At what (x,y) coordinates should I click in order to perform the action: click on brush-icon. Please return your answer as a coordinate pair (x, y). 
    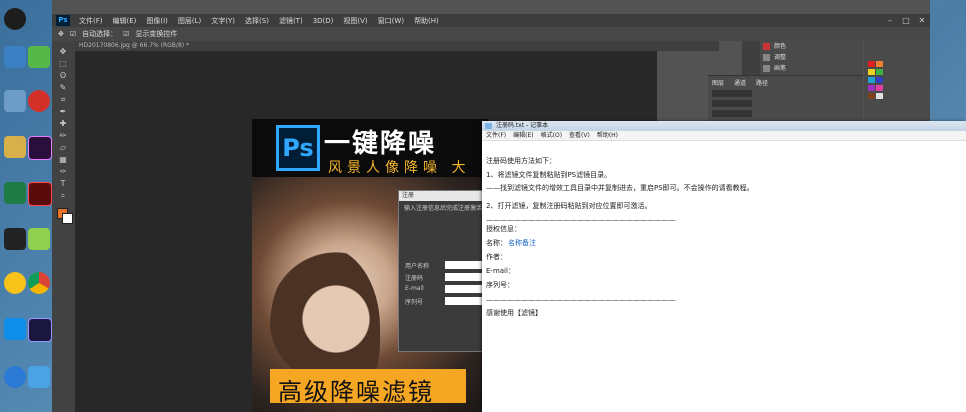
    Looking at the image, I should click on (766, 68).